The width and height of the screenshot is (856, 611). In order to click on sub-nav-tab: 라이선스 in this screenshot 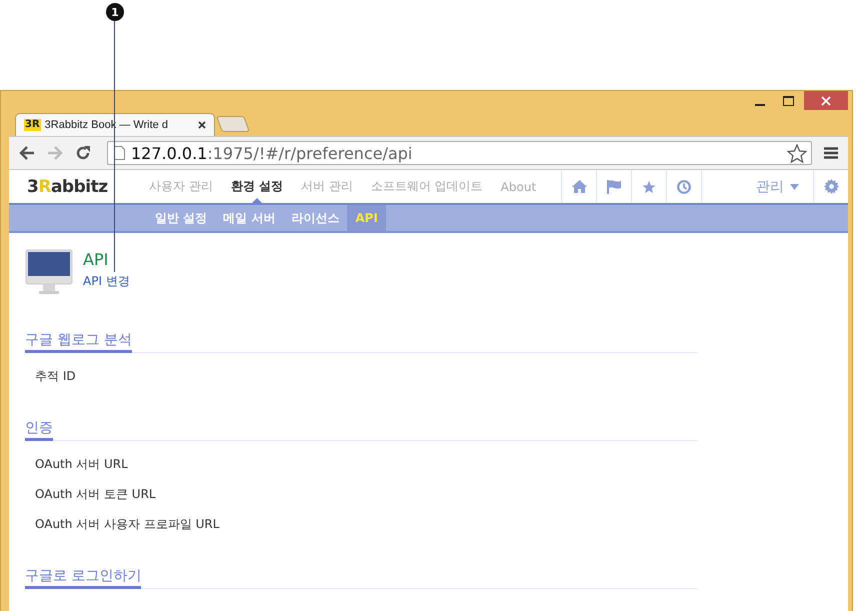, I will do `click(315, 218)`.